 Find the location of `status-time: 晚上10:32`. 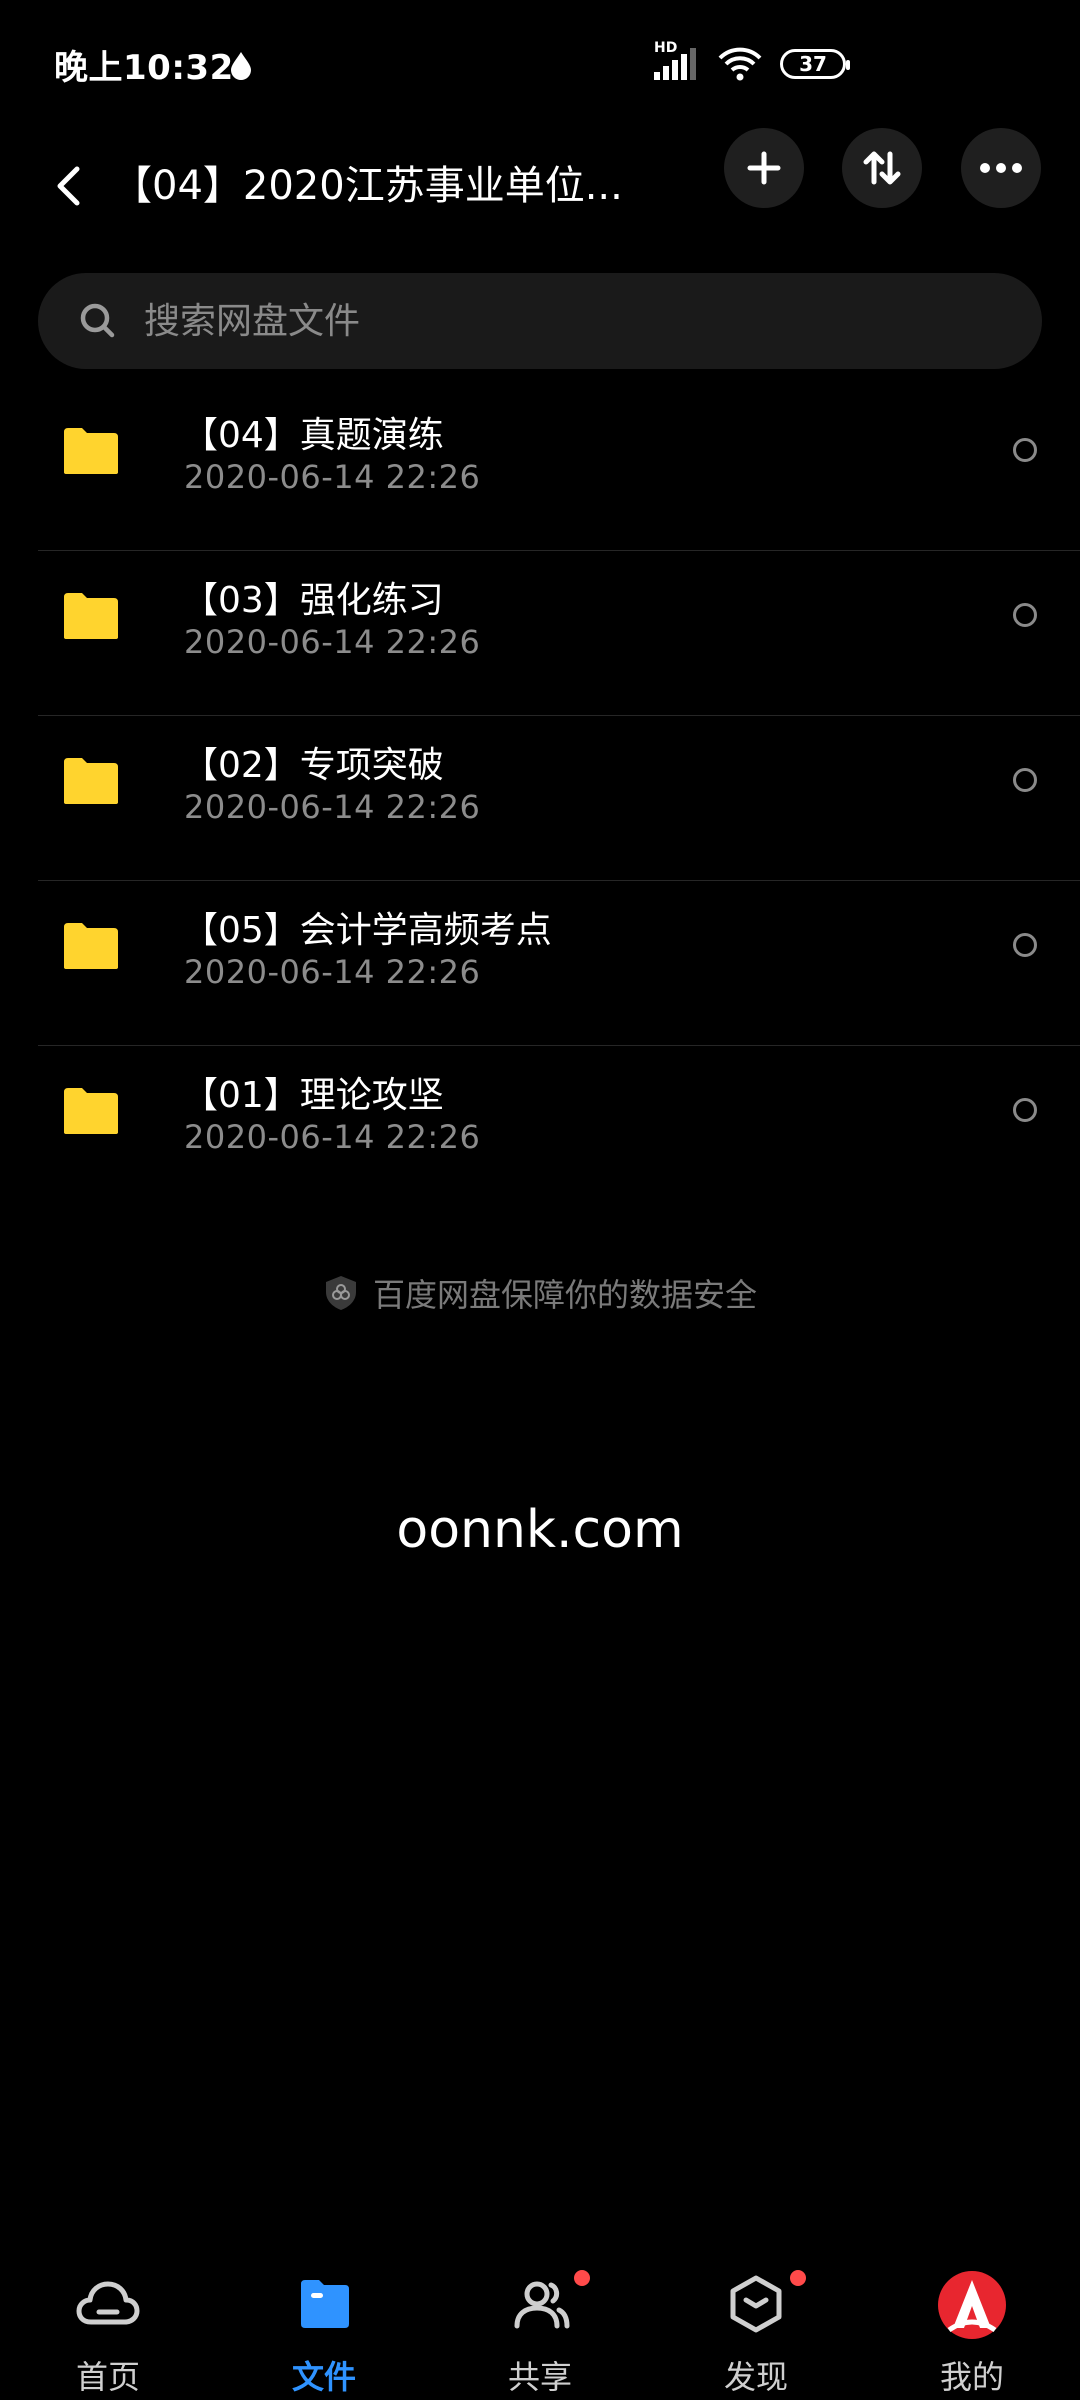

status-time: 晚上10:32 is located at coordinates (144, 68).